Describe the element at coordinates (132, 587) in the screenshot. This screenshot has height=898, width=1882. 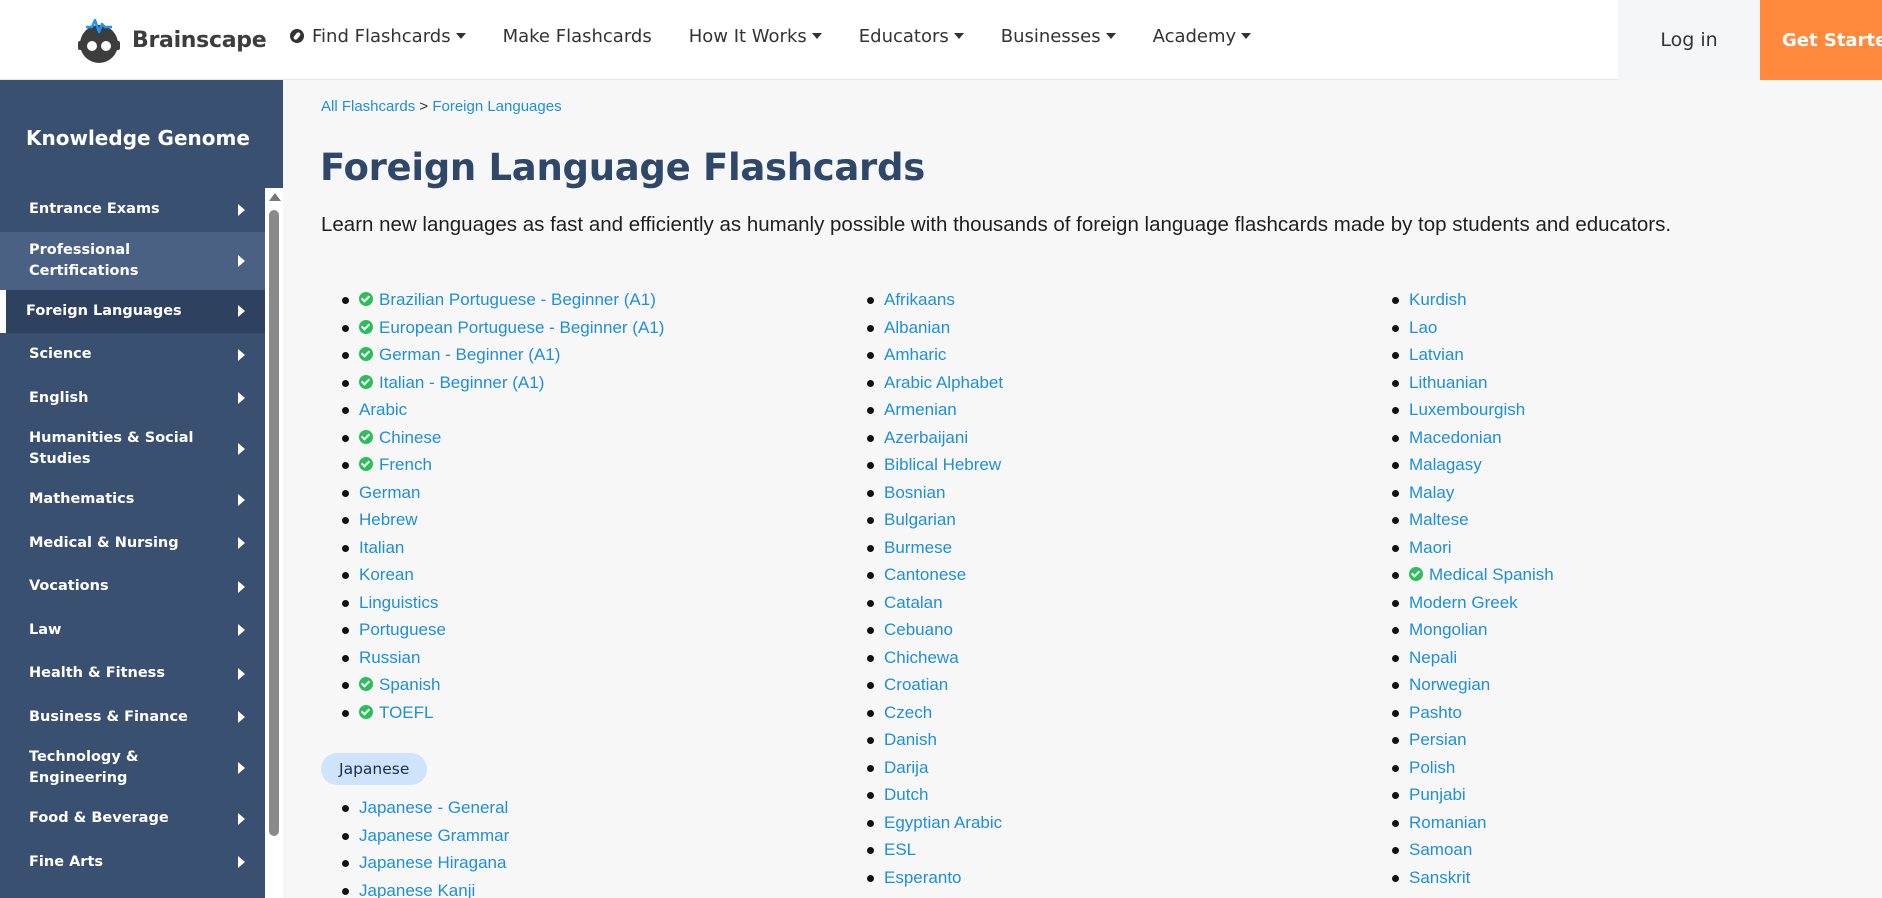
I see `sidebar-item-vocations: Vocations` at that location.